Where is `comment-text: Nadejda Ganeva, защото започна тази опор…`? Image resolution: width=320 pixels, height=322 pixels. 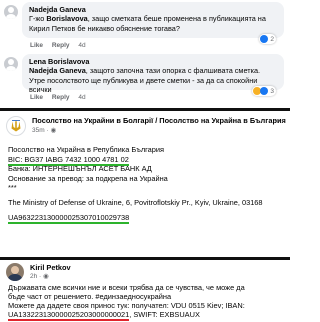
comment-text: Nadejda Ganeva, защото започна тази опор… is located at coordinates (153, 80).